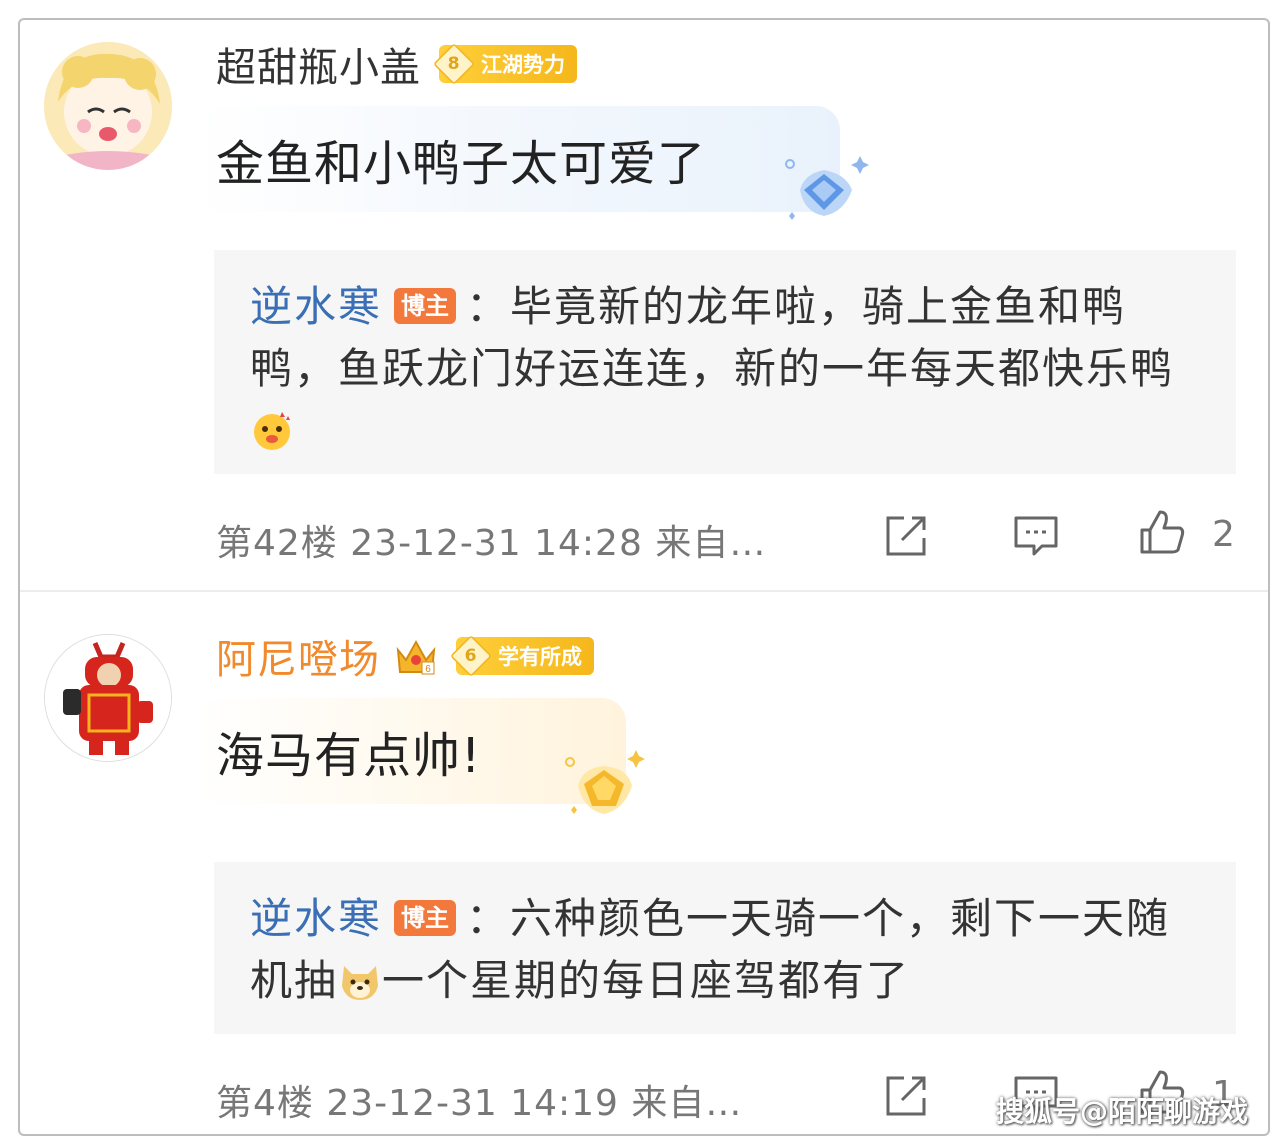 Image resolution: width=1278 pixels, height=1140 pixels. I want to click on level-badge: 6 学有所成, so click(522, 656).